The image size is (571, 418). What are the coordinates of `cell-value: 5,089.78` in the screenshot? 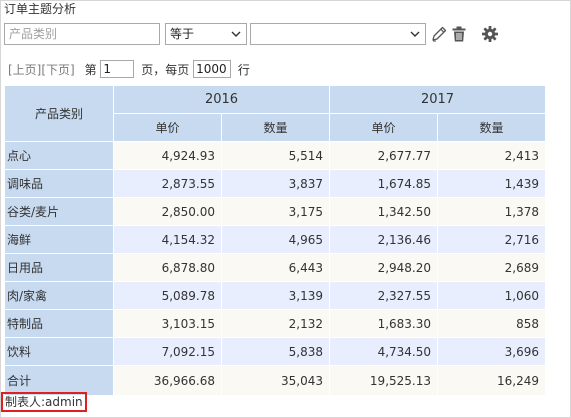 It's located at (167, 295).